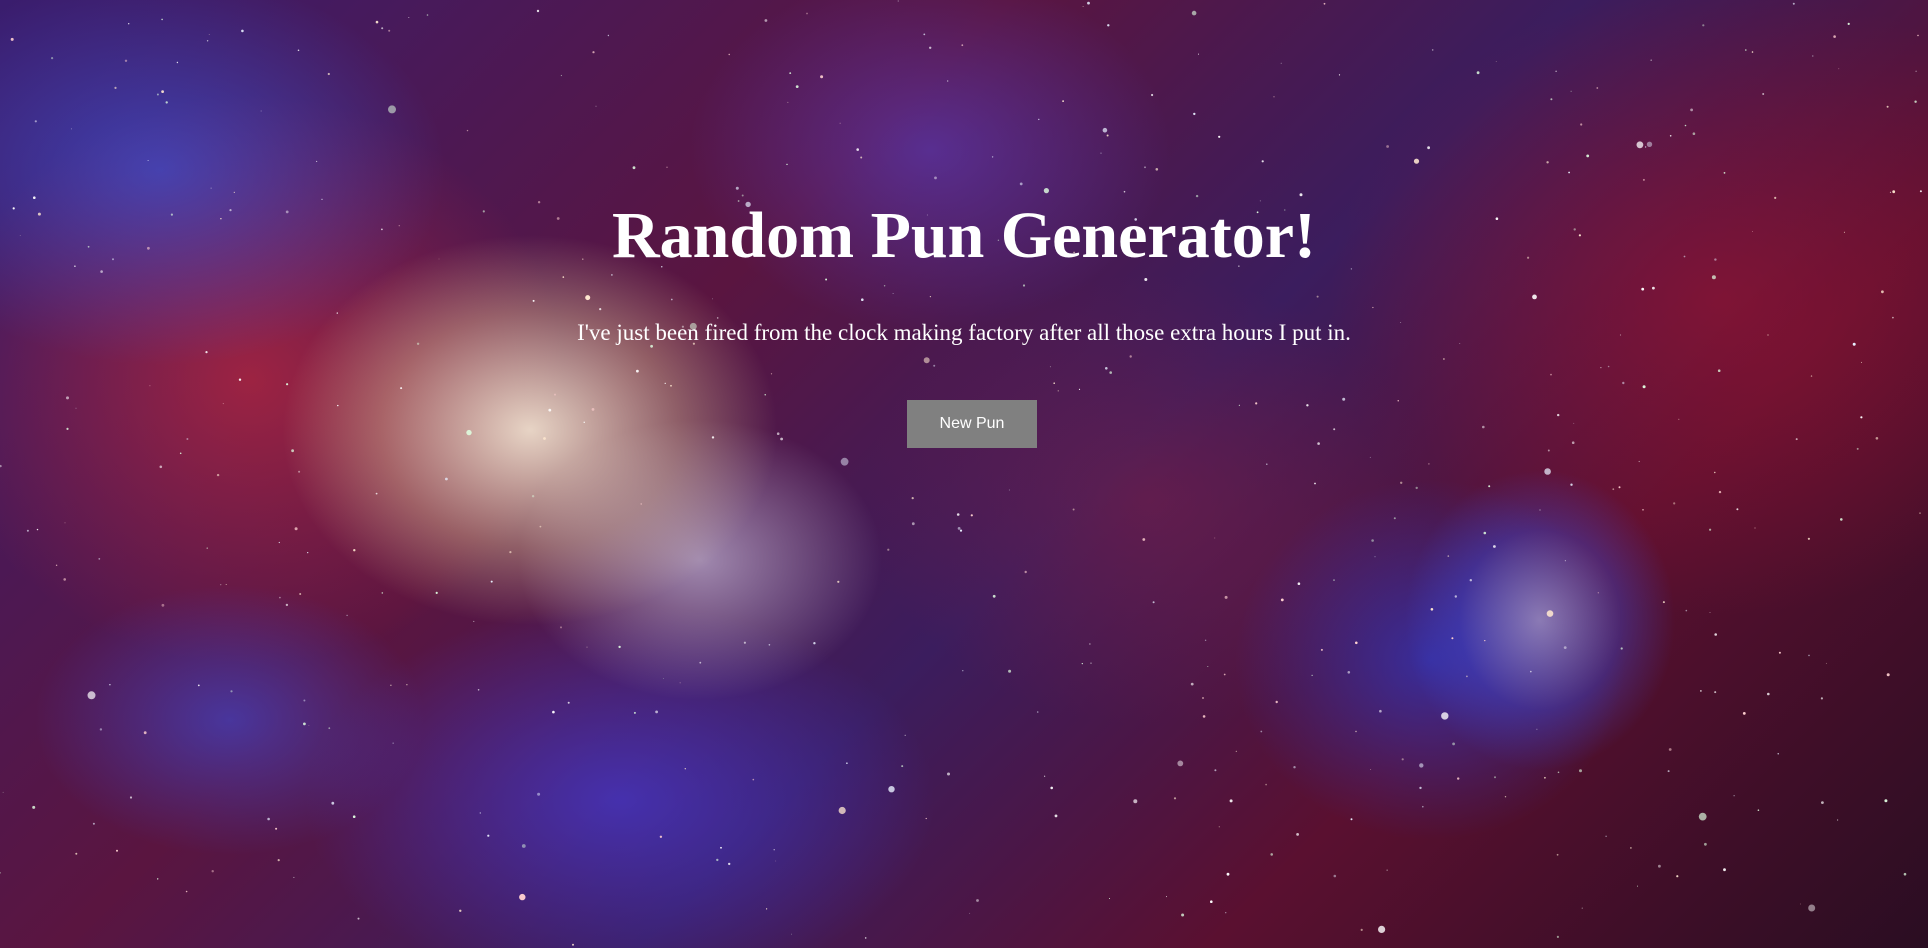  Describe the element at coordinates (964, 235) in the screenshot. I see `page-title: Random Pun Generator!` at that location.